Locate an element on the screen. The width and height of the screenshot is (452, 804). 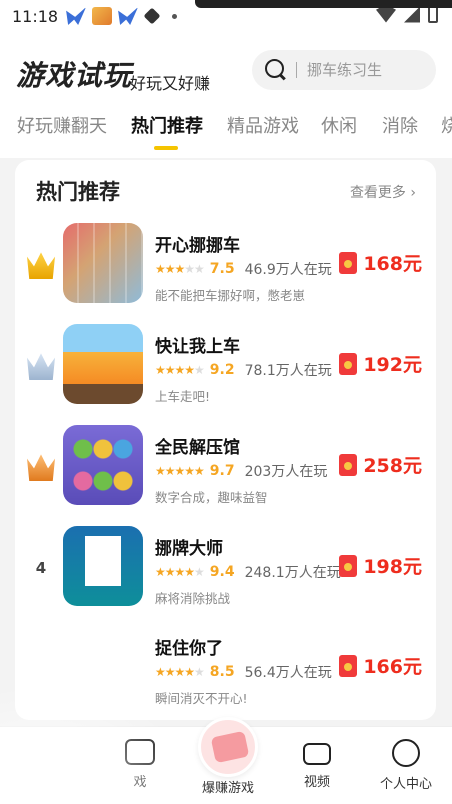
rank-bronze-crown-icon is located at coordinates (41, 467).